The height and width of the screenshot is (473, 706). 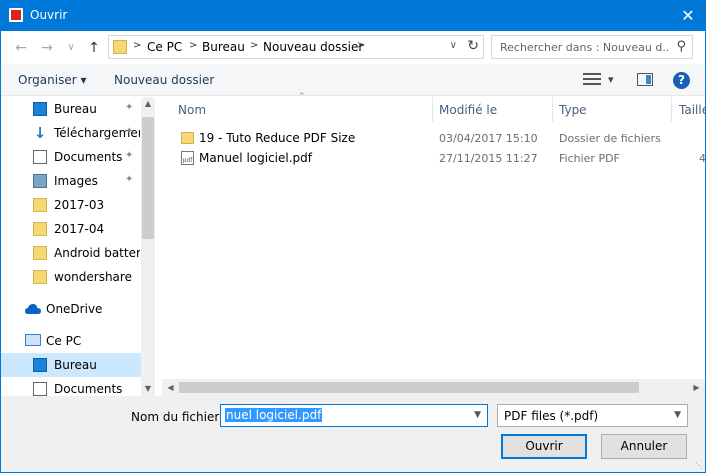 I want to click on search-icon: ⚲, so click(x=681, y=46).